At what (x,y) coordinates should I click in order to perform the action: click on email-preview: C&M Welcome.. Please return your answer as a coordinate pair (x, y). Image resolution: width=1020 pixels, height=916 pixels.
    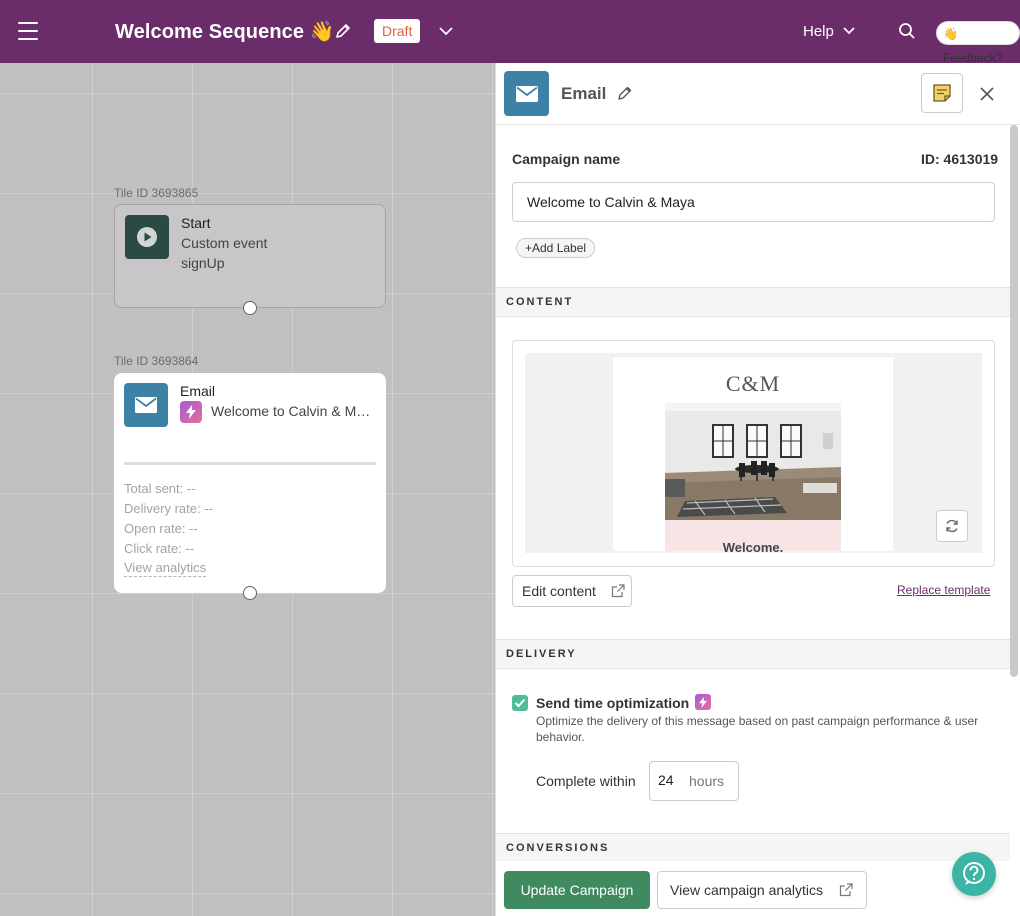
    Looking at the image, I should click on (753, 454).